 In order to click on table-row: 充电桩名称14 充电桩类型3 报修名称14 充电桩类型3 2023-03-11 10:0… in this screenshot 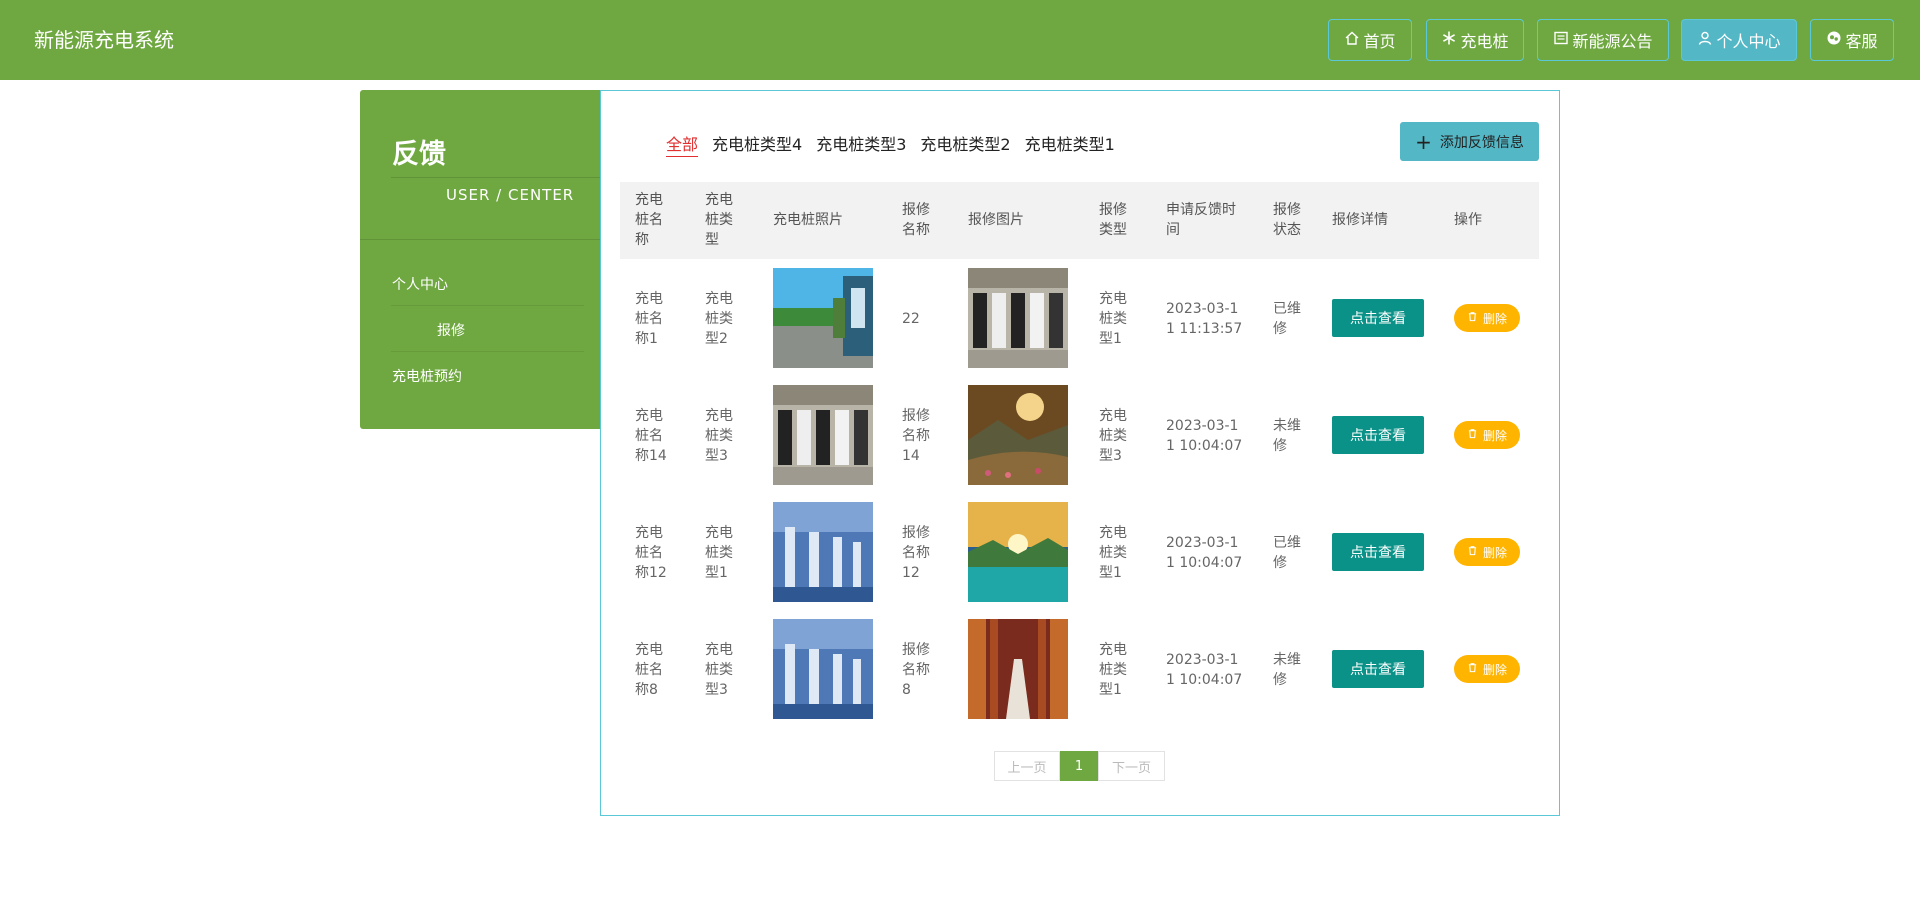, I will do `click(1080, 434)`.